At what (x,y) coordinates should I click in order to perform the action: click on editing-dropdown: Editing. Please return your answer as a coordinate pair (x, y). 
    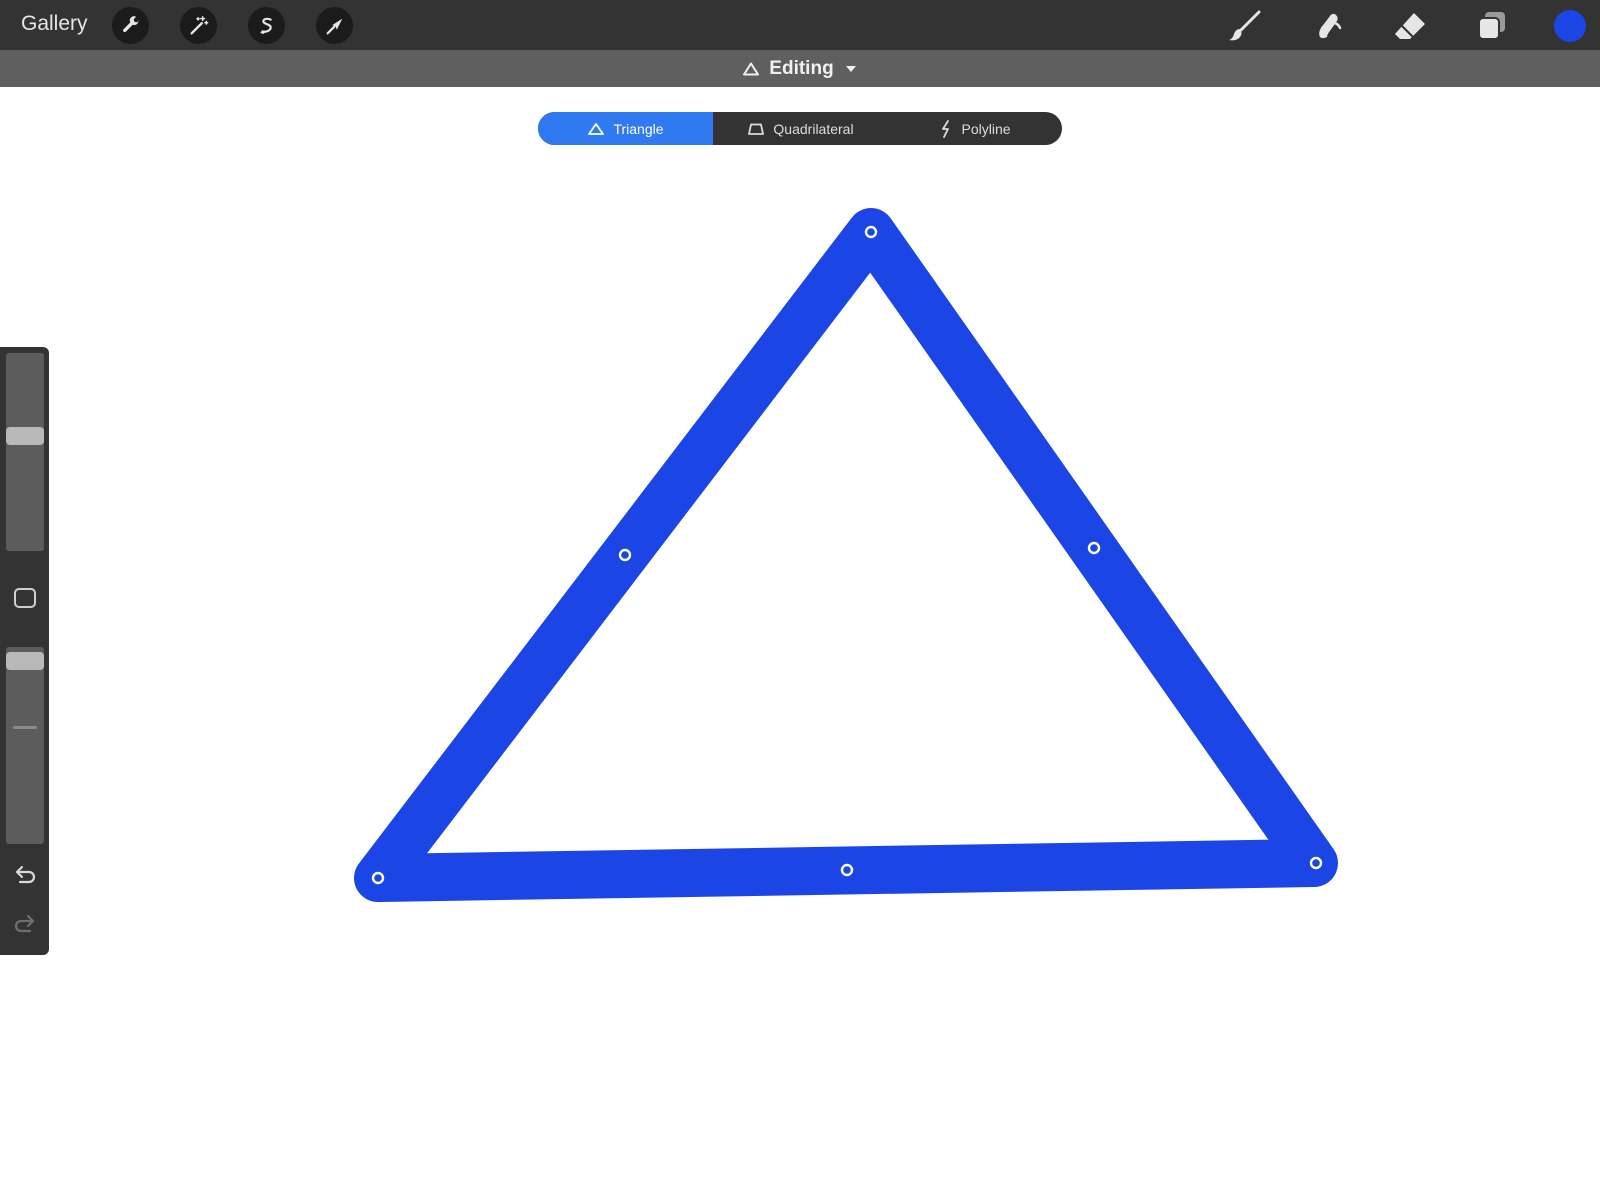
    Looking at the image, I should click on (800, 68).